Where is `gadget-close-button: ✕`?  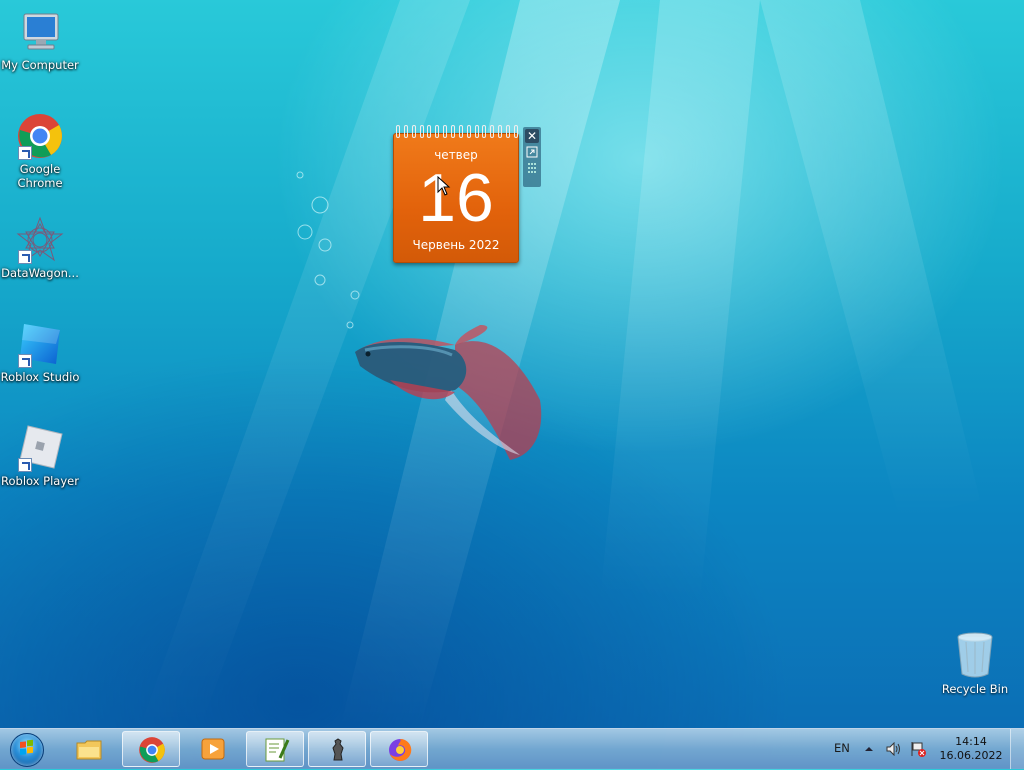 gadget-close-button: ✕ is located at coordinates (532, 136).